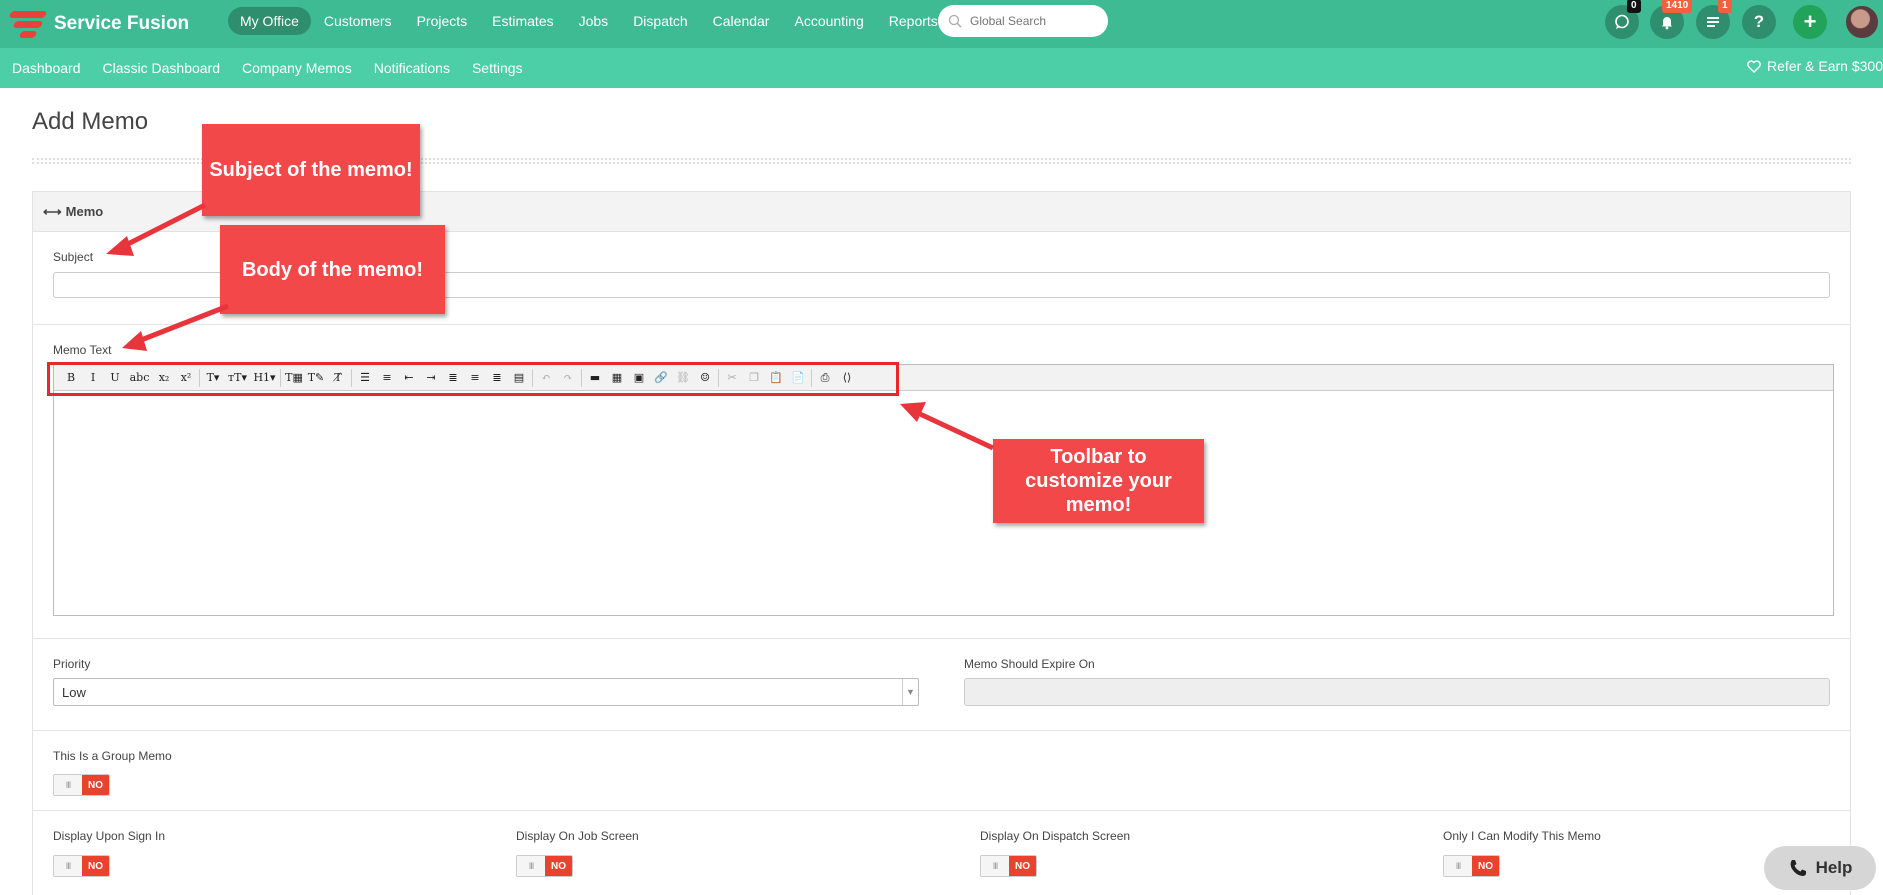  I want to click on option-label: Only I Can Modify This Memo, so click(1522, 836).